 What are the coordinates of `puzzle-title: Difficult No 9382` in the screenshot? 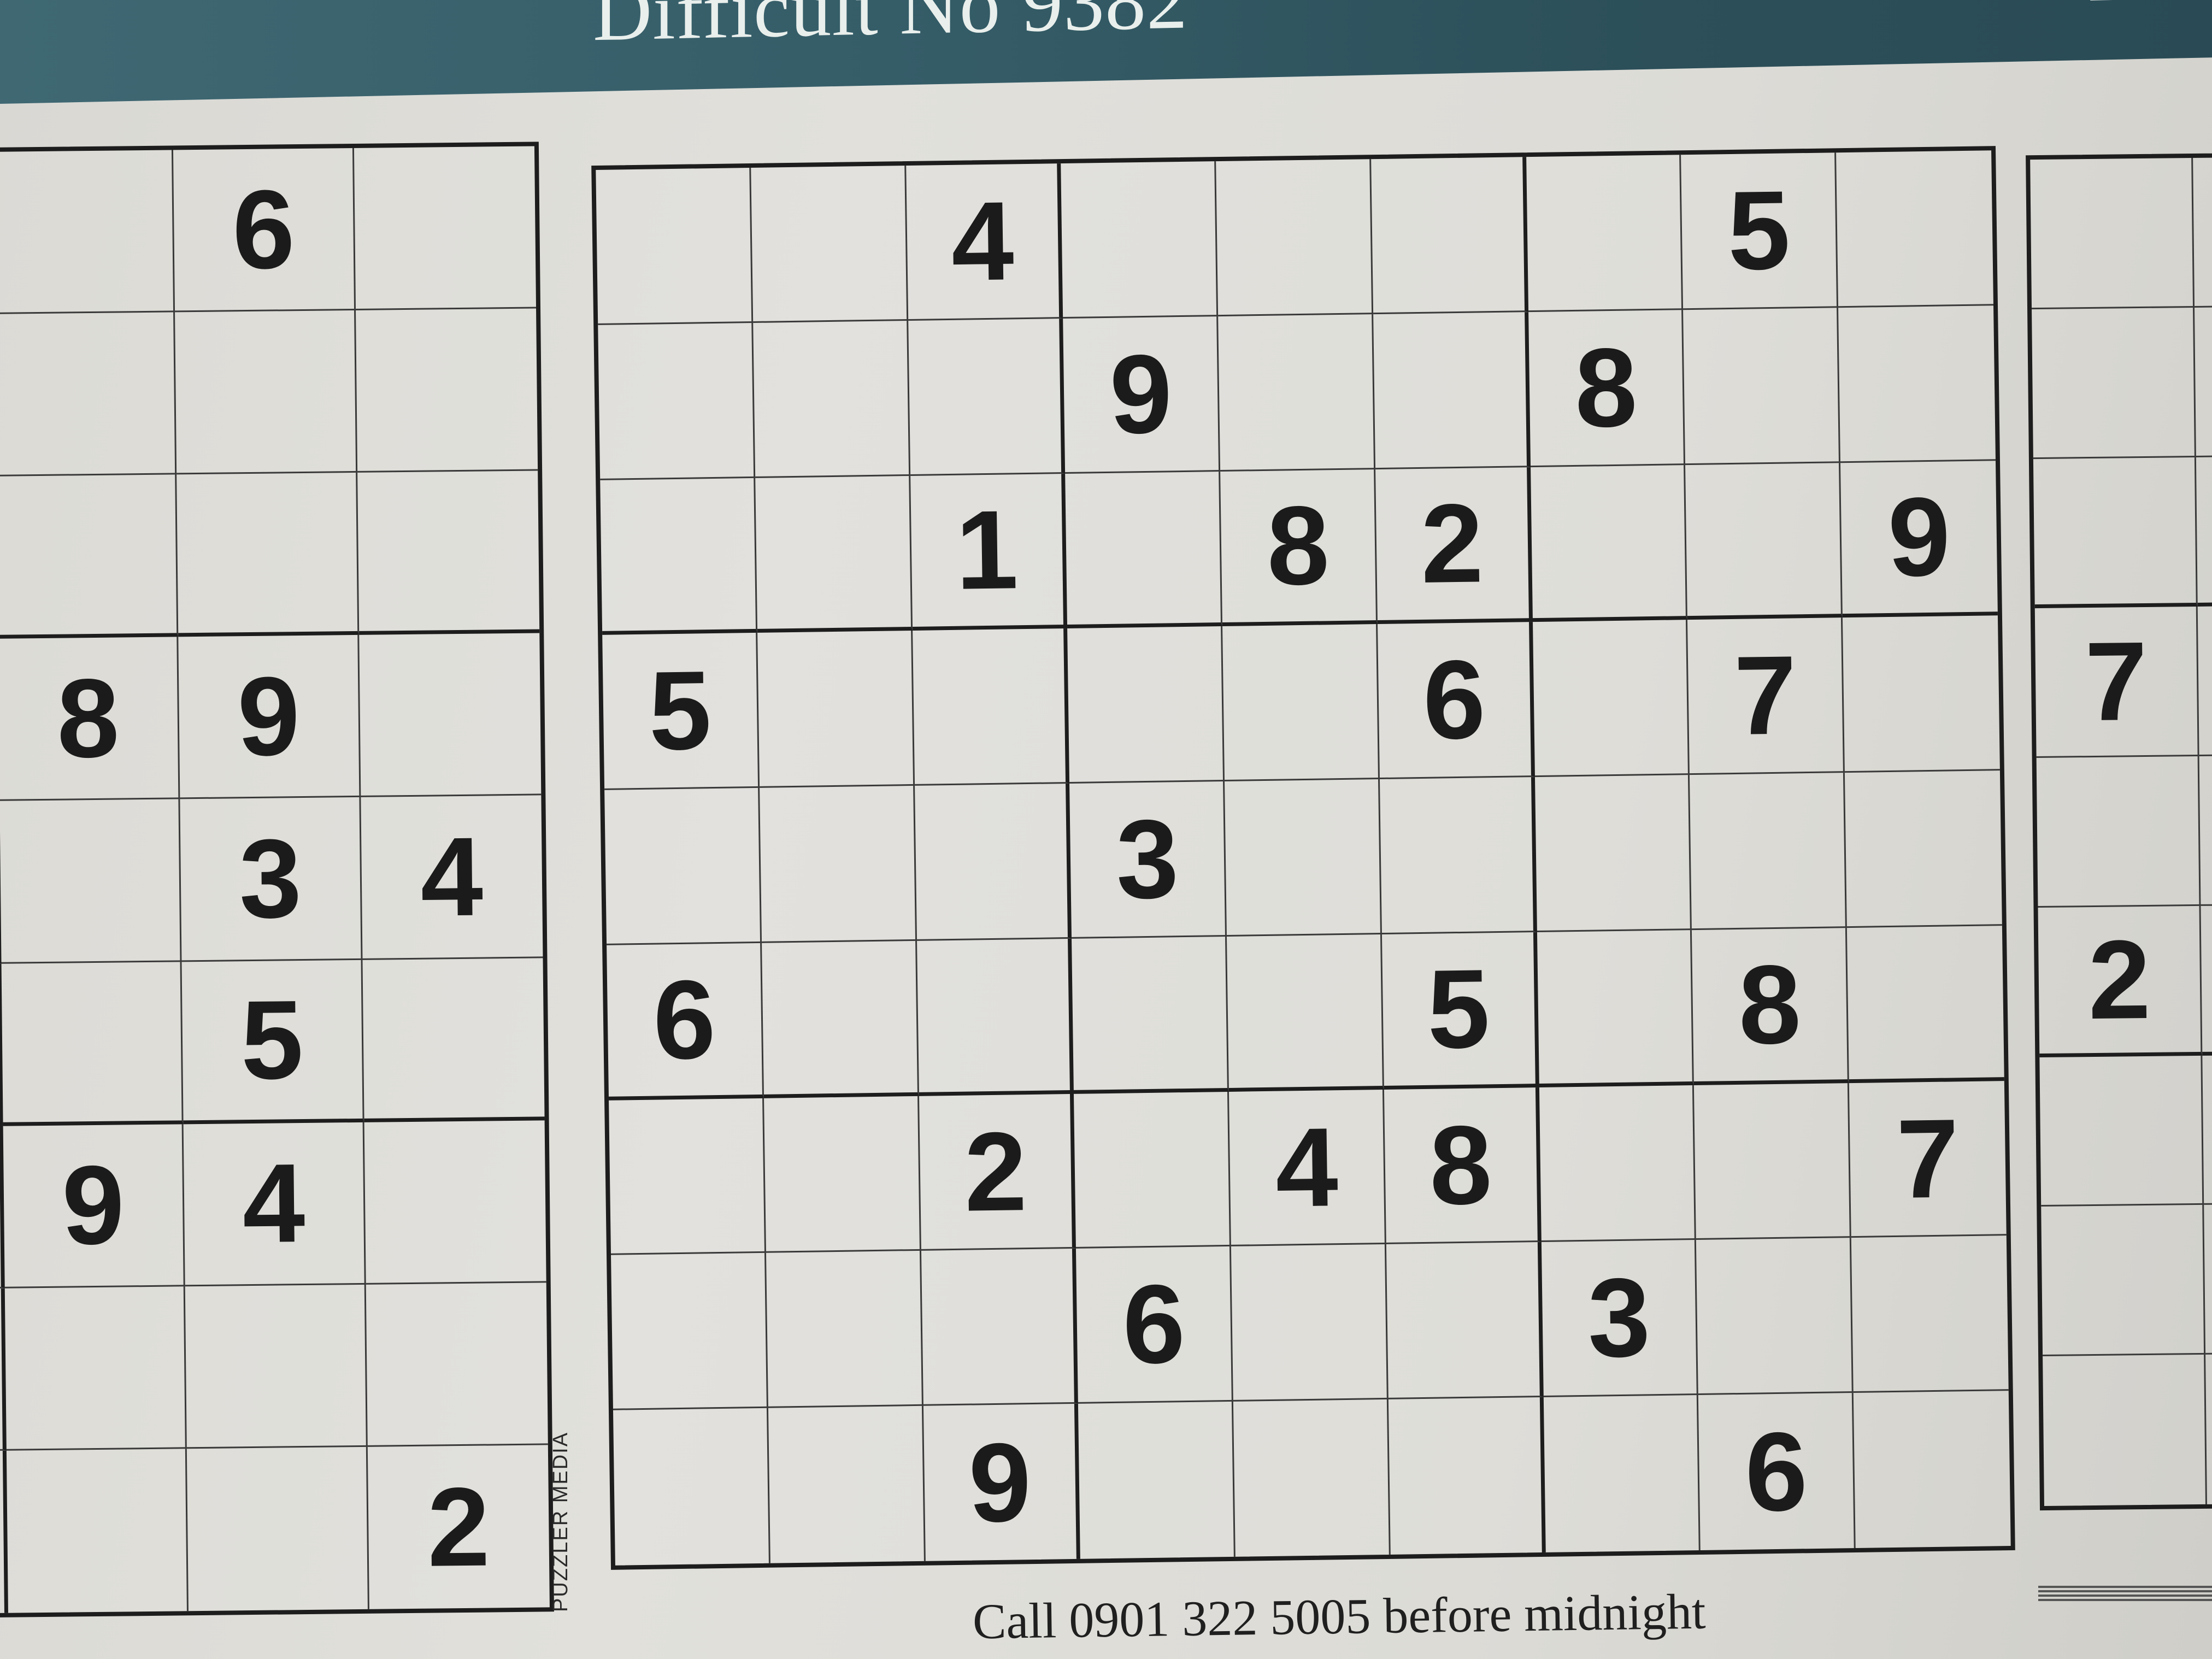 It's located at (891, 29).